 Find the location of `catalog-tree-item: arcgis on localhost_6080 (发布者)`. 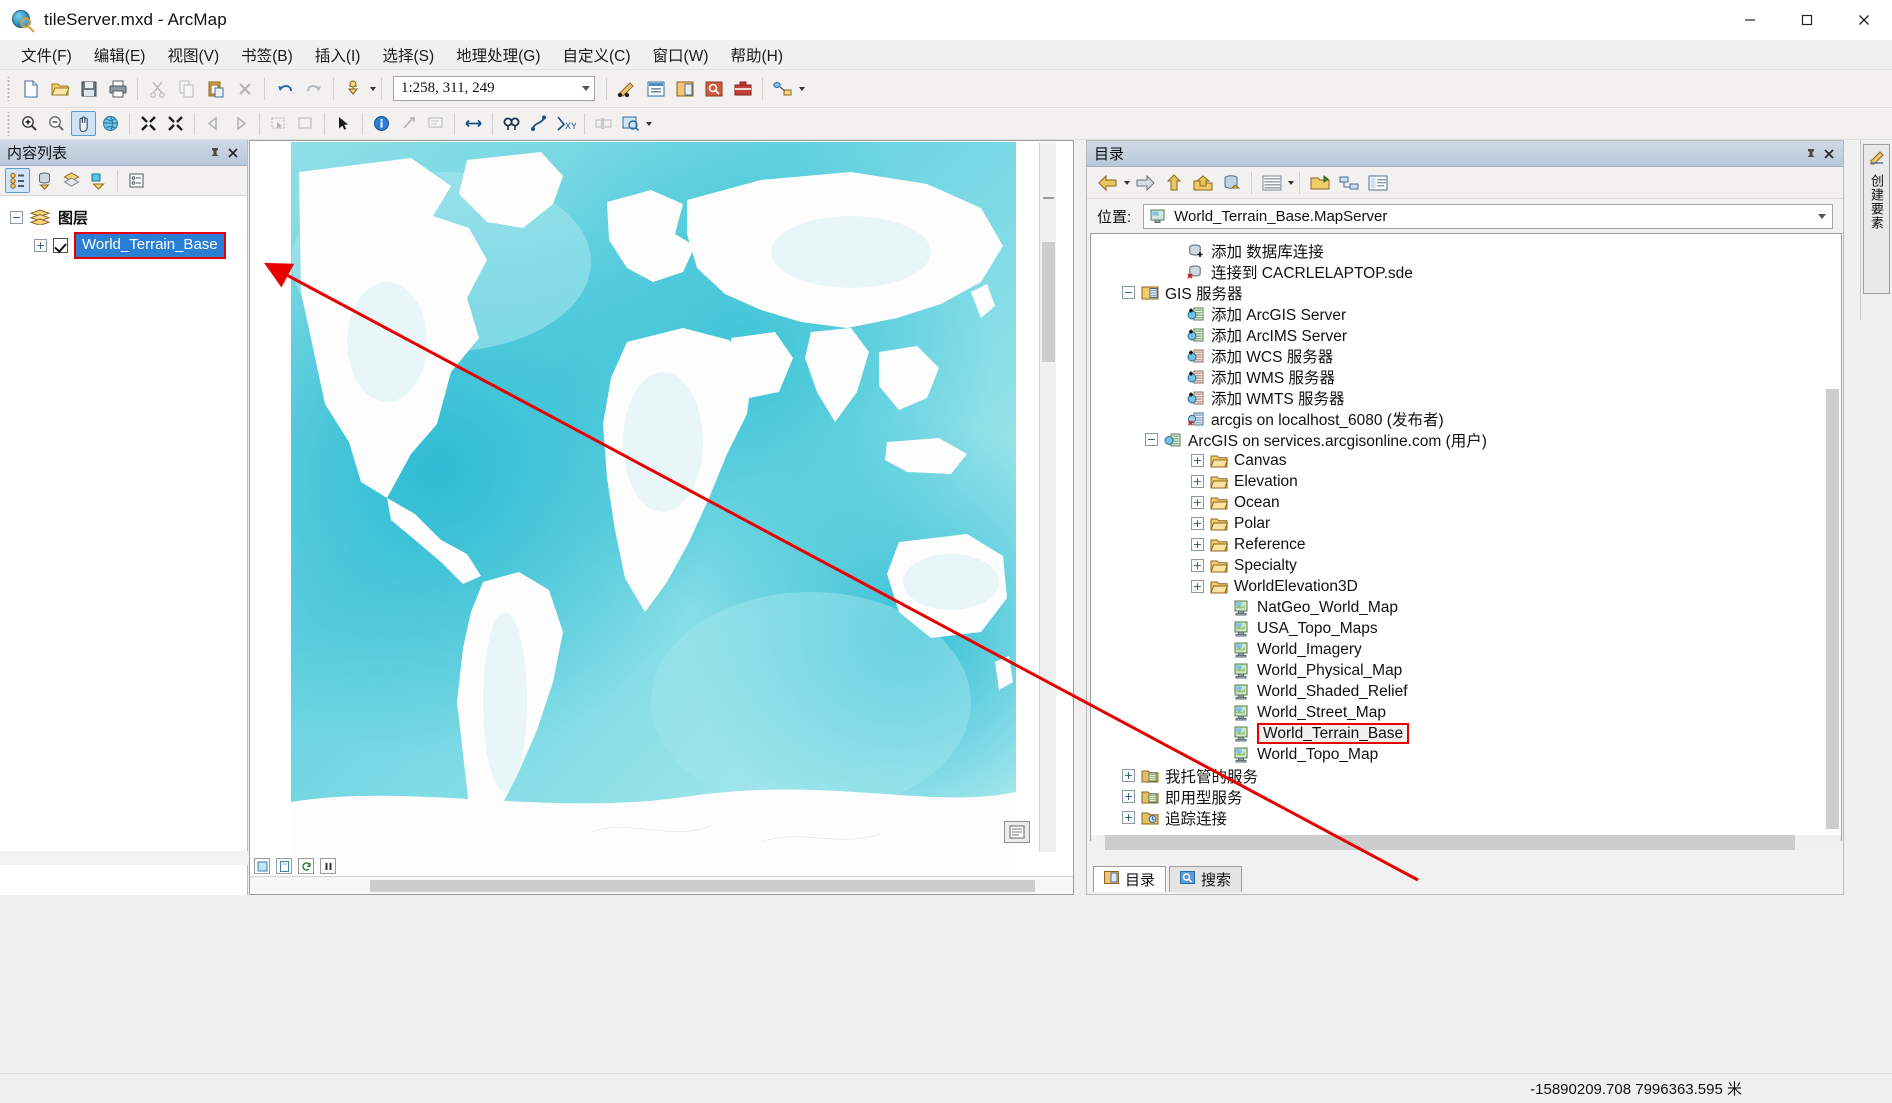

catalog-tree-item: arcgis on localhost_6080 (发布者) is located at coordinates (1466, 418).